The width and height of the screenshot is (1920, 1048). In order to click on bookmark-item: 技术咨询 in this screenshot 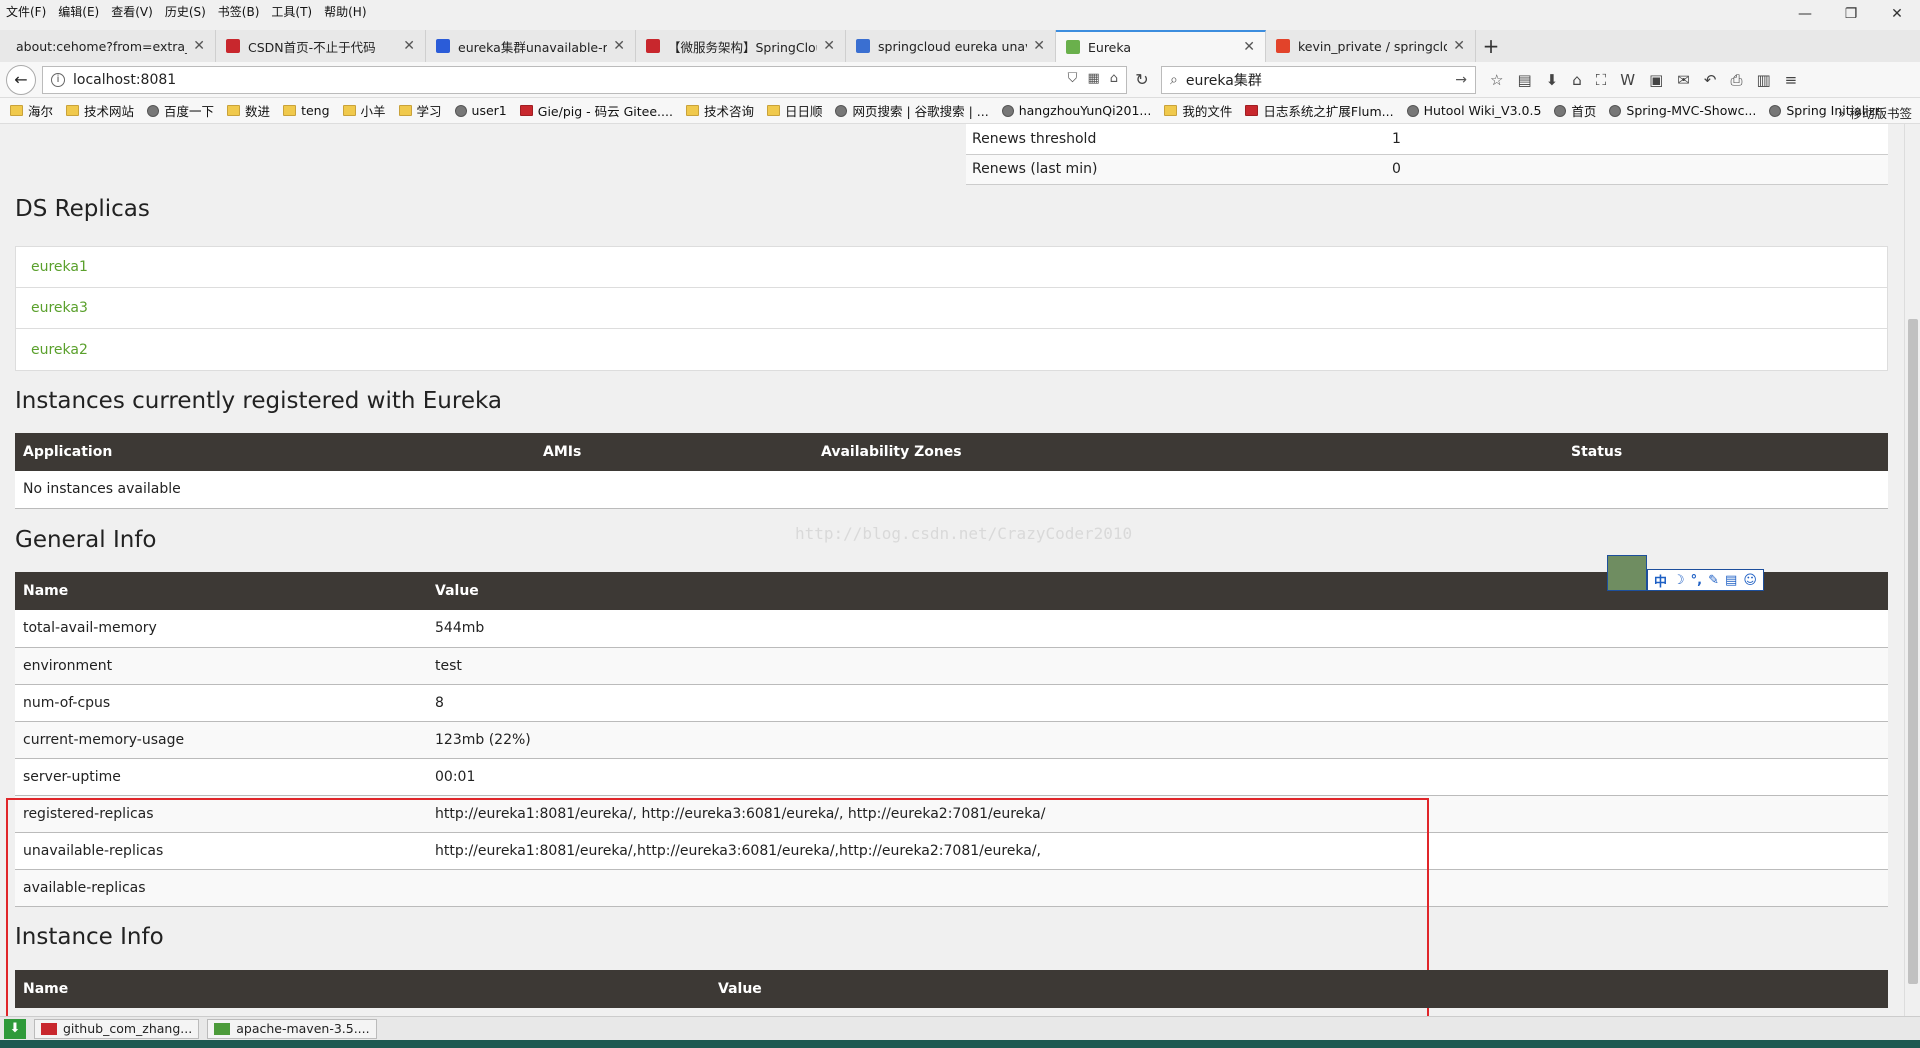, I will do `click(719, 110)`.